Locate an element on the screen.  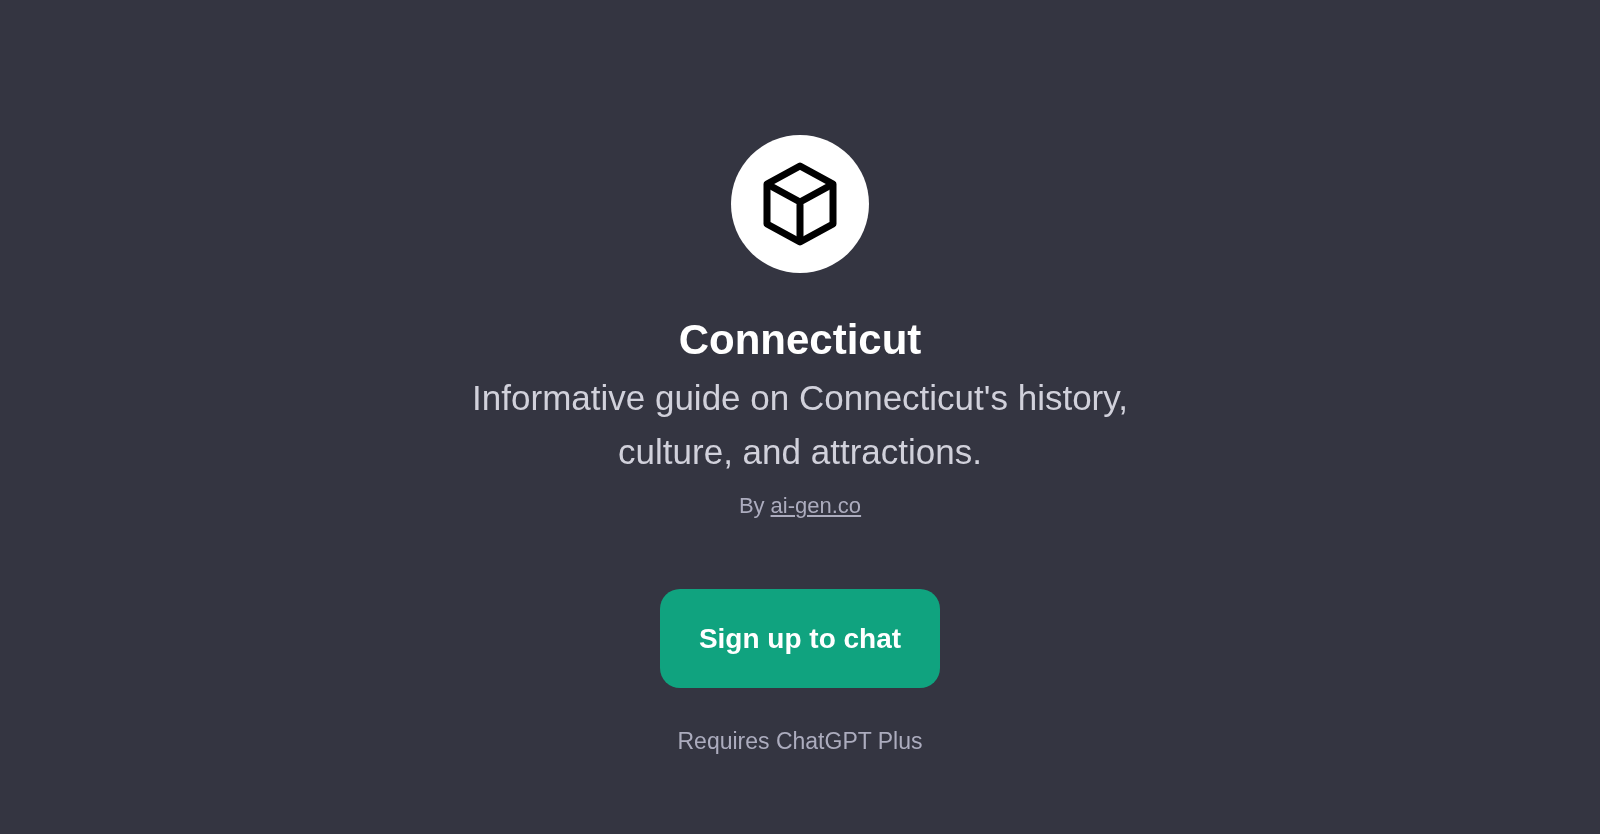
cube-icon is located at coordinates (800, 204).